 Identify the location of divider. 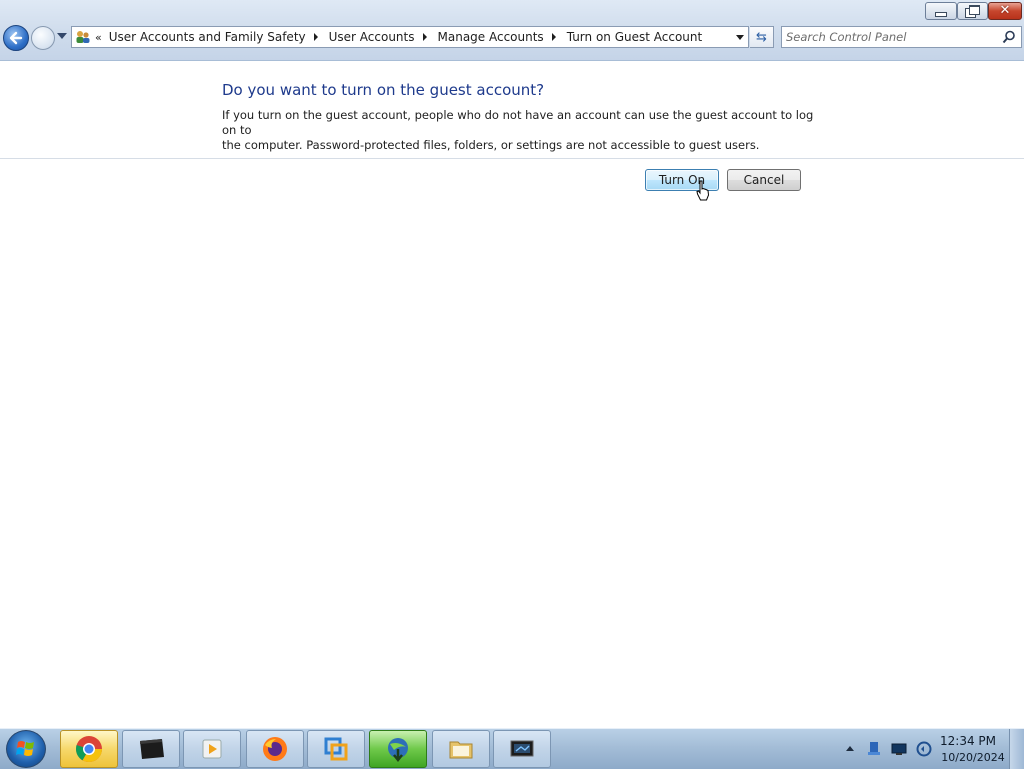
(512, 158).